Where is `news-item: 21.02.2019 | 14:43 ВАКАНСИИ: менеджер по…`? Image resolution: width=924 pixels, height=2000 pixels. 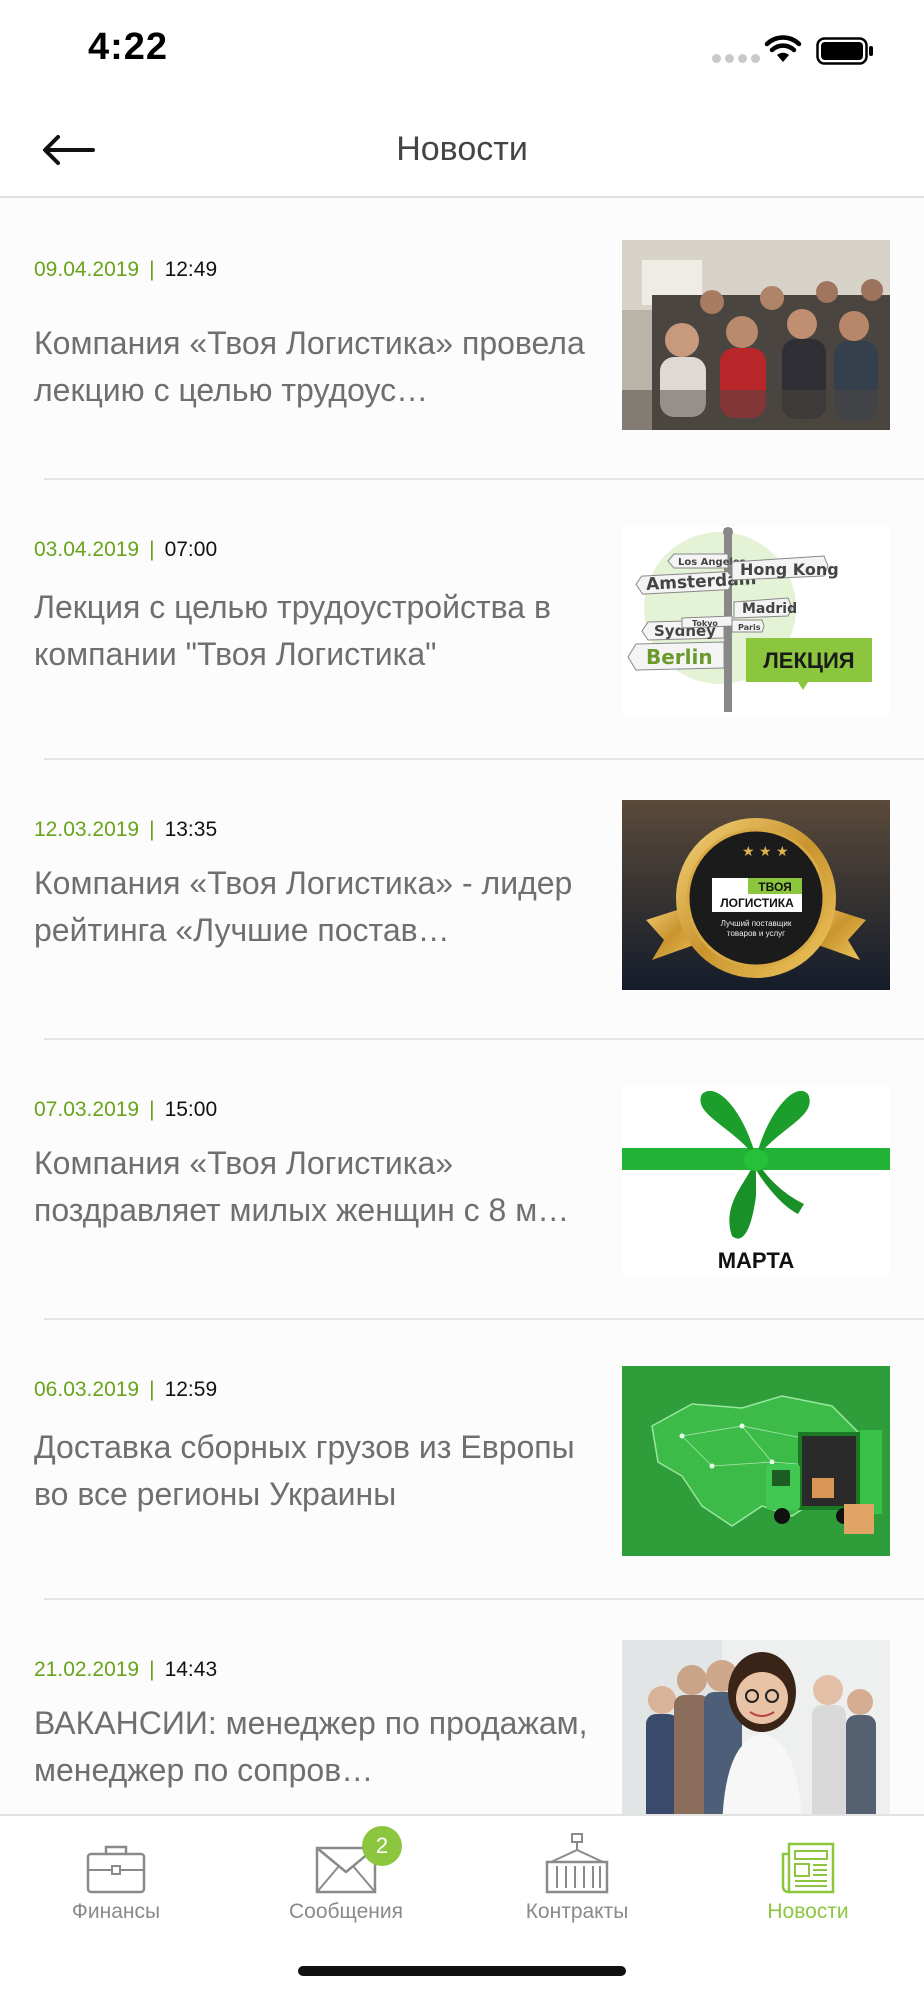
news-item: 21.02.2019 | 14:43 ВАКАНСИИ: менеджер по… is located at coordinates (462, 1707).